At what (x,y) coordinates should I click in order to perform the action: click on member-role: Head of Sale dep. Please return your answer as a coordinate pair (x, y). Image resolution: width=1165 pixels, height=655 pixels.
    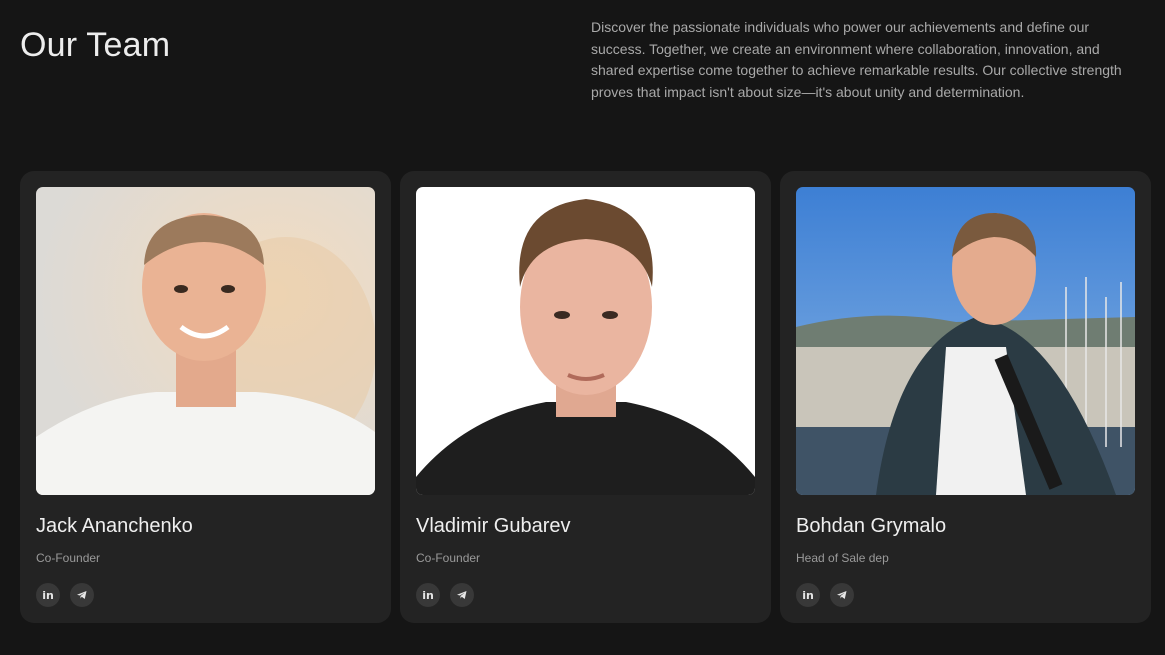
    Looking at the image, I should click on (842, 558).